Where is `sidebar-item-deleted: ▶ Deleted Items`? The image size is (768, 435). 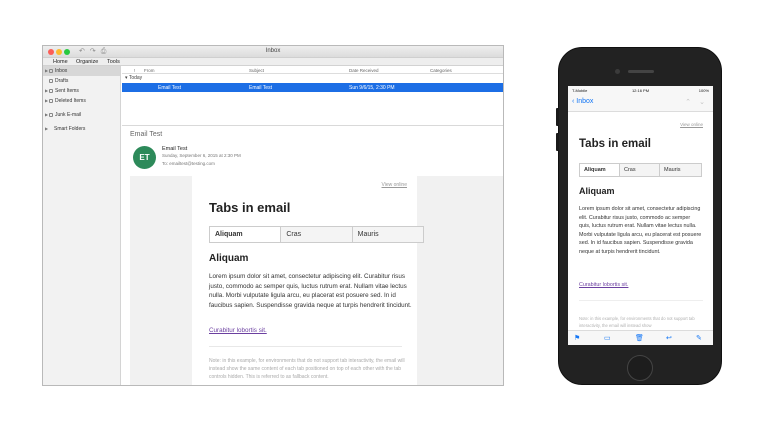 sidebar-item-deleted: ▶ Deleted Items is located at coordinates (81, 101).